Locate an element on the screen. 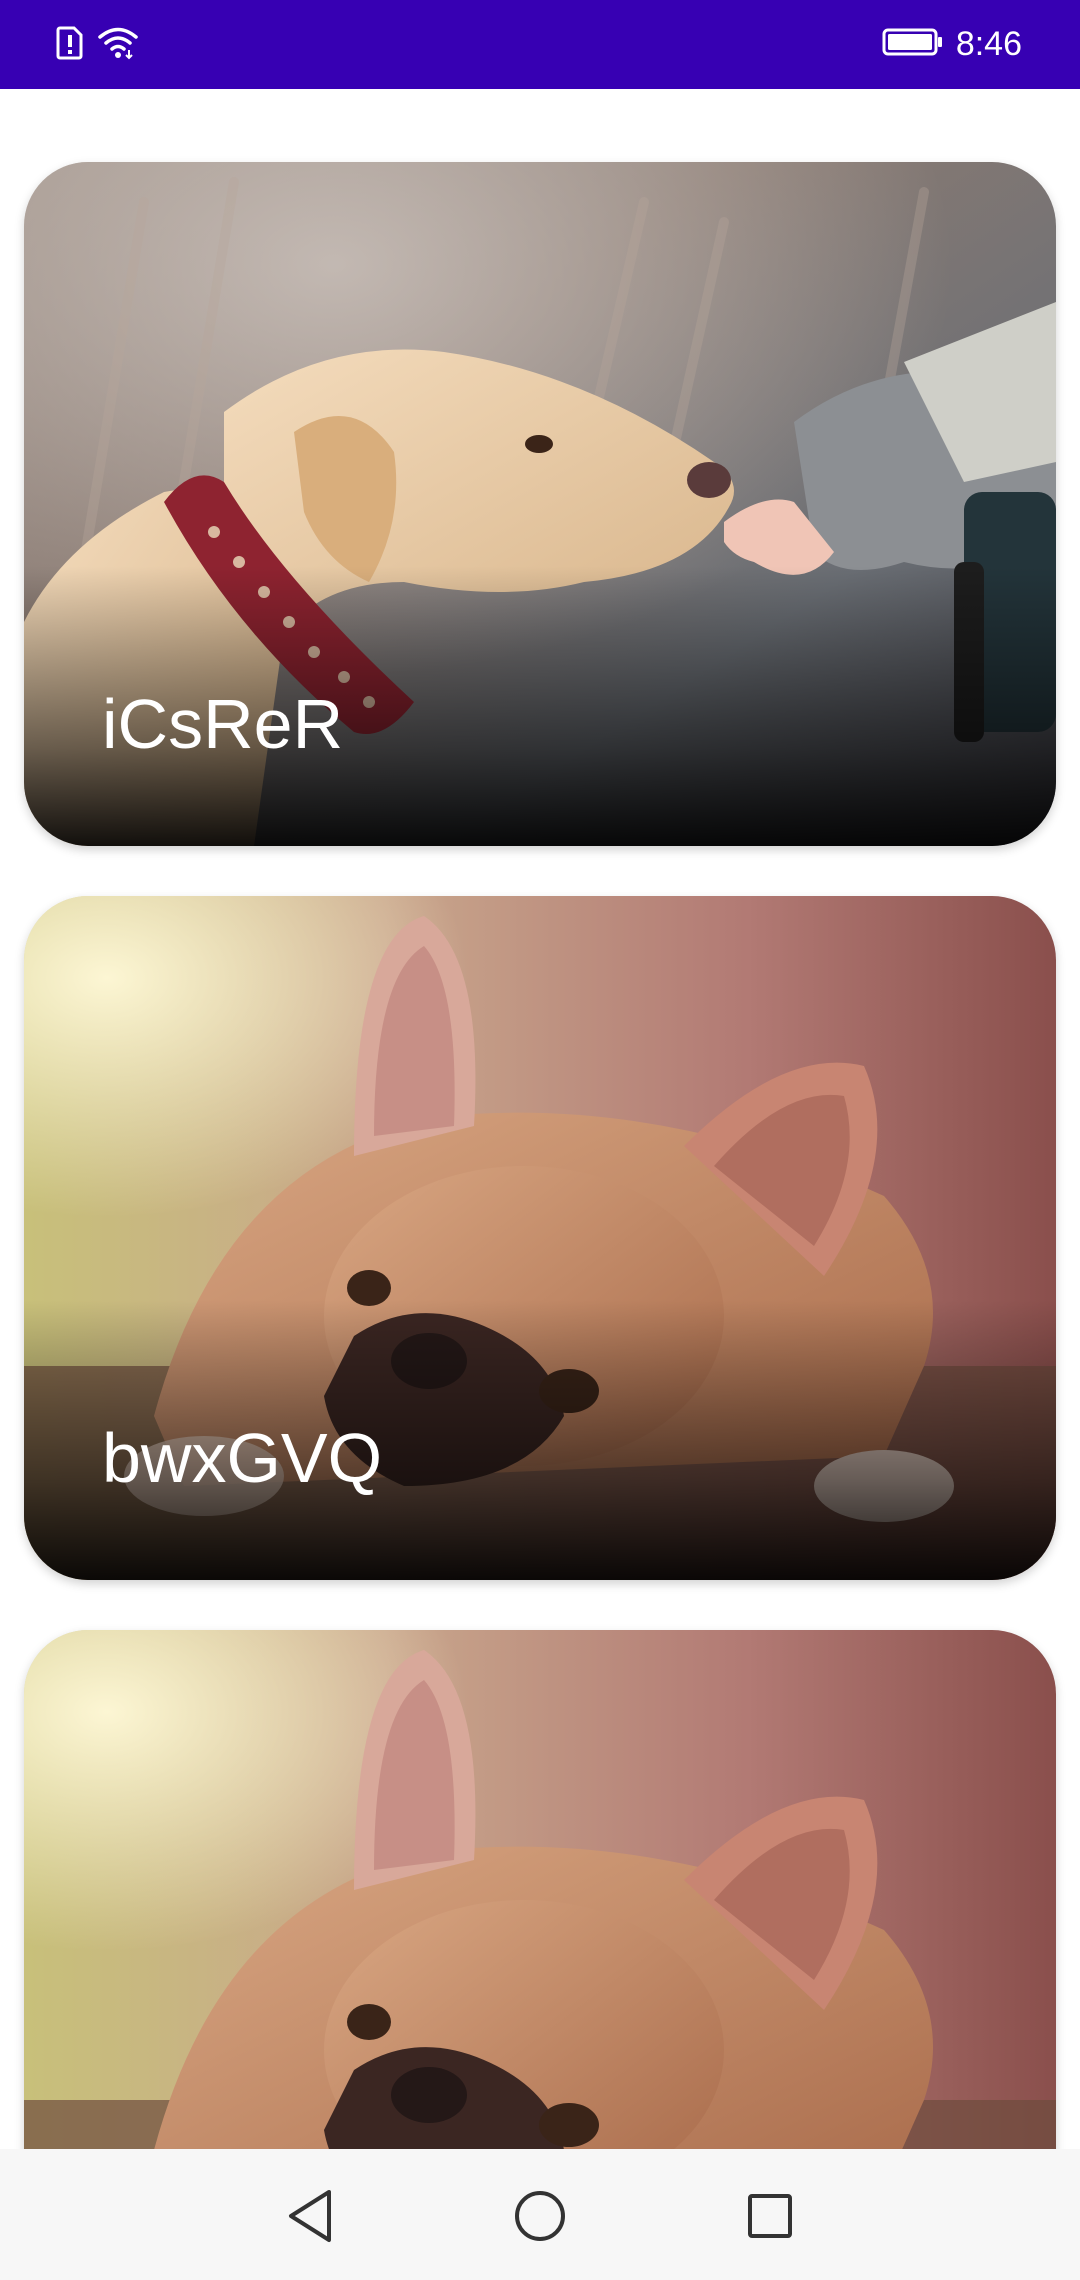  sim-alert-icon is located at coordinates (70, 45).